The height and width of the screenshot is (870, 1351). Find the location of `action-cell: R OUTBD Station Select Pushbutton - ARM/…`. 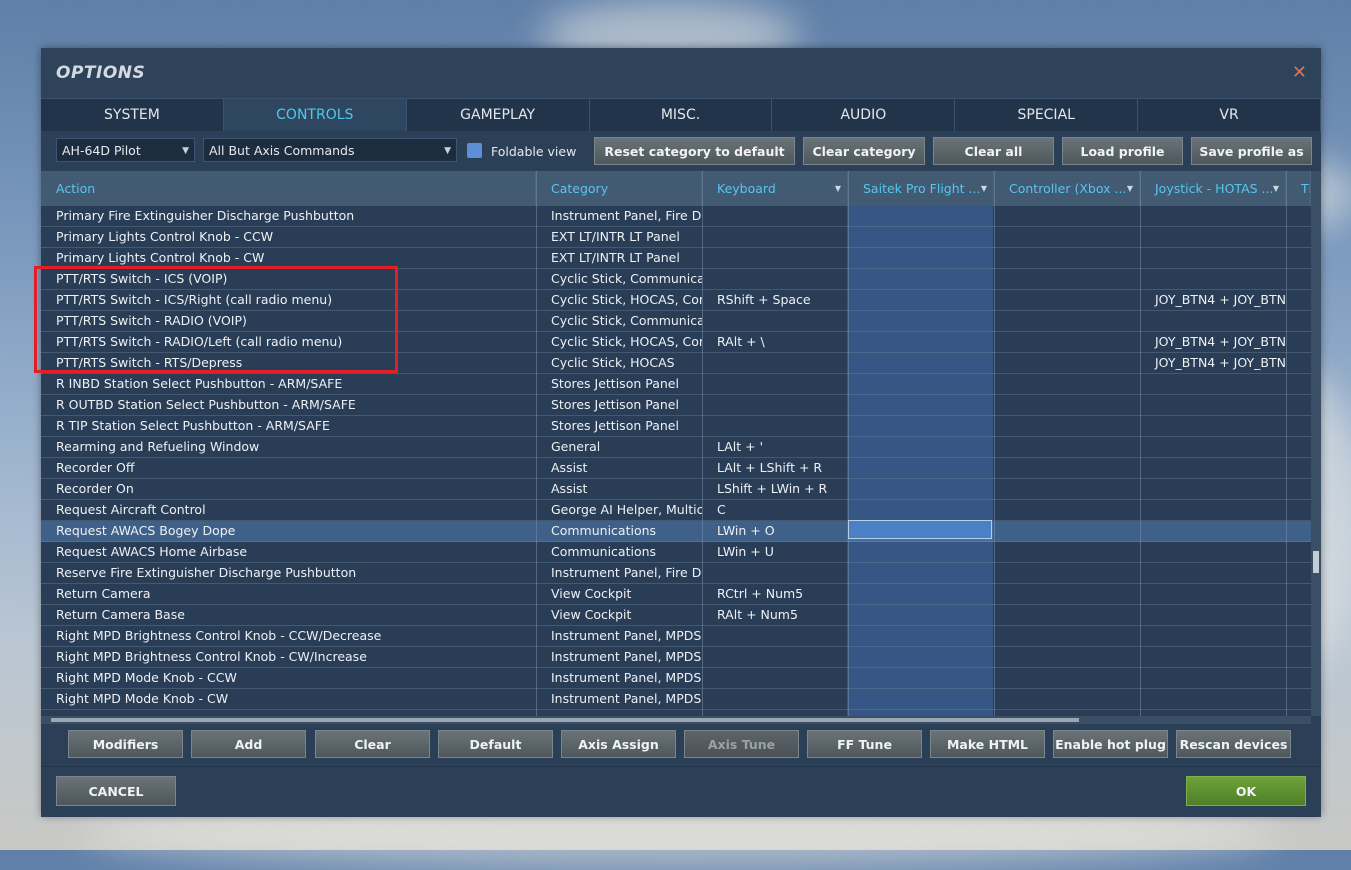

action-cell: R OUTBD Station Select Pushbutton - ARM/… is located at coordinates (288, 405).